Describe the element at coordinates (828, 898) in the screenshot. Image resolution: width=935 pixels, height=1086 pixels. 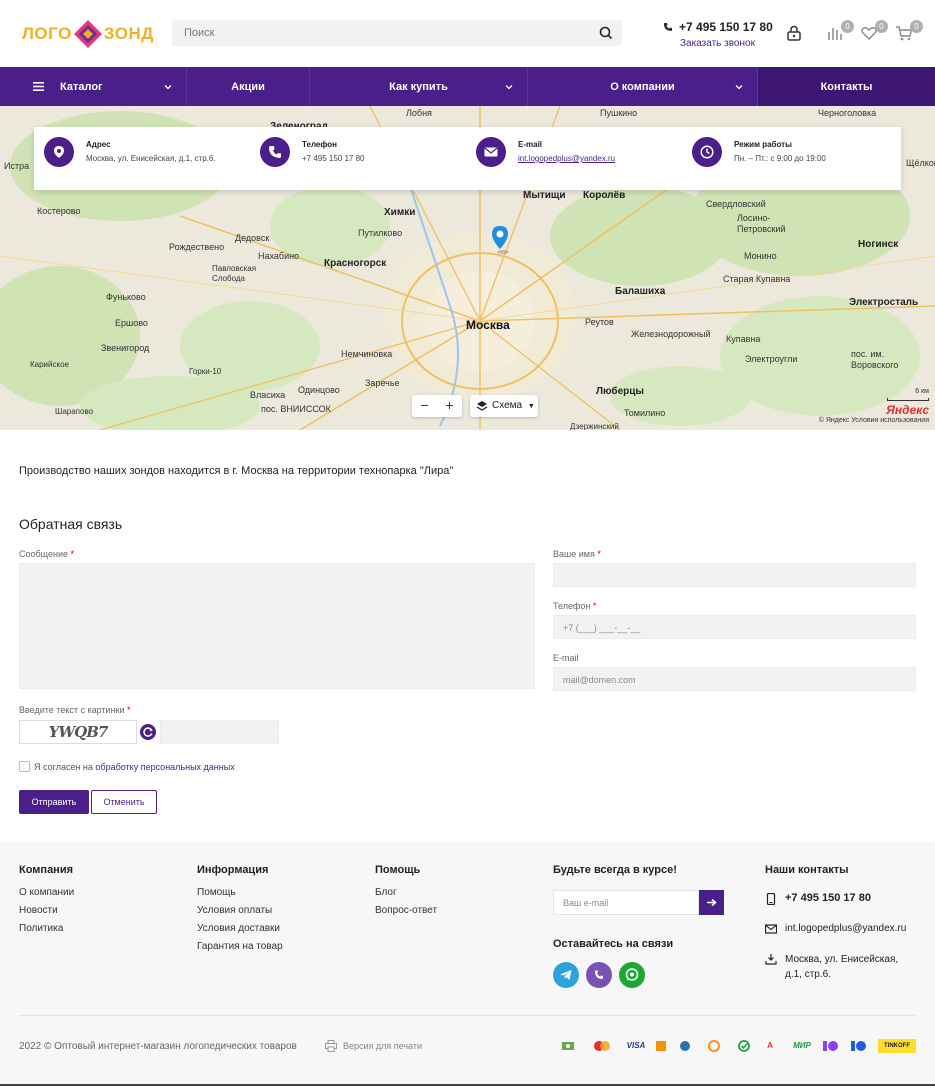
I see `footer-contact-phone: +7 495 150 17 80` at that location.